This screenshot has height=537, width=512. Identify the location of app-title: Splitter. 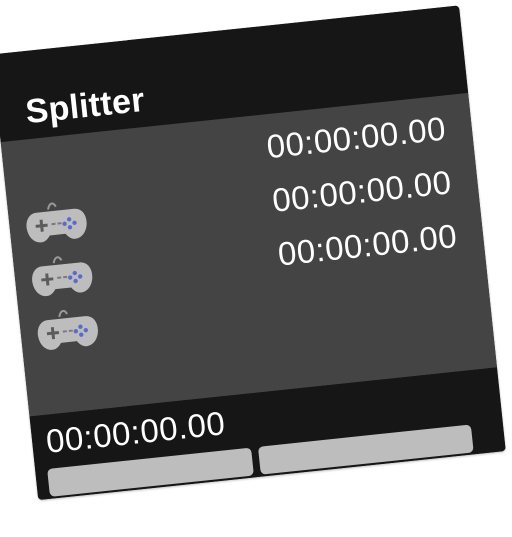
(85, 106).